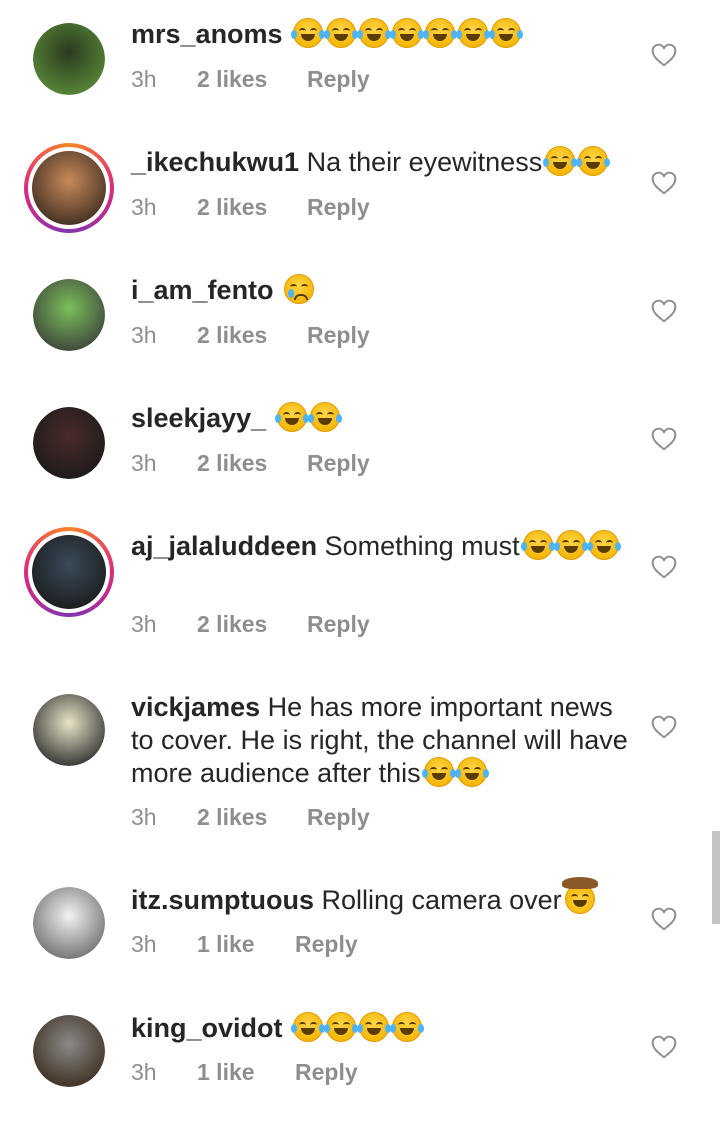 The width and height of the screenshot is (720, 1122). I want to click on username-link: king_ovidot, so click(207, 1028).